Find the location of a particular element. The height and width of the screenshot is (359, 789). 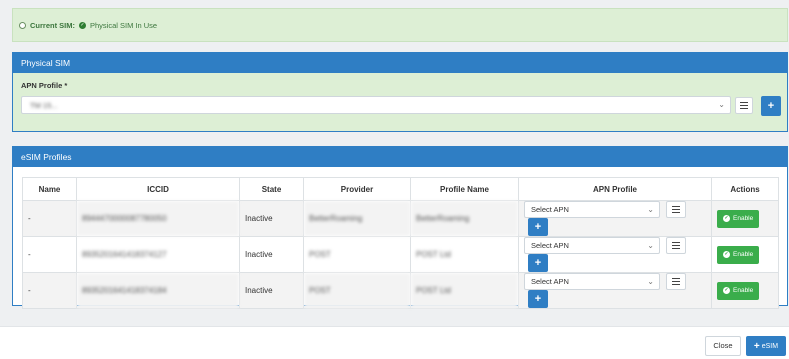

current-sim-label: Current SIM: is located at coordinates (52, 25).